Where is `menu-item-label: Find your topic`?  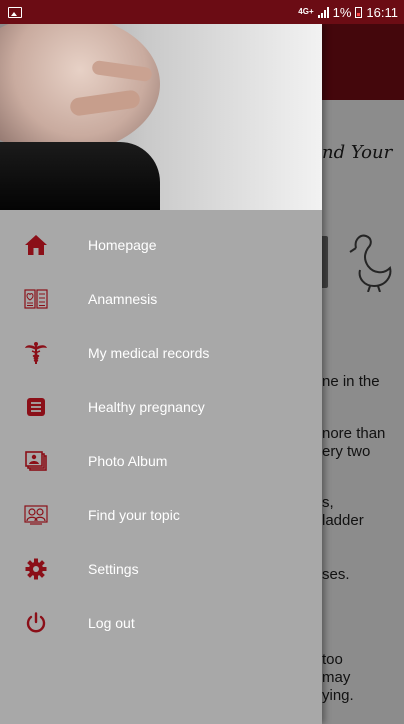 menu-item-label: Find your topic is located at coordinates (134, 515).